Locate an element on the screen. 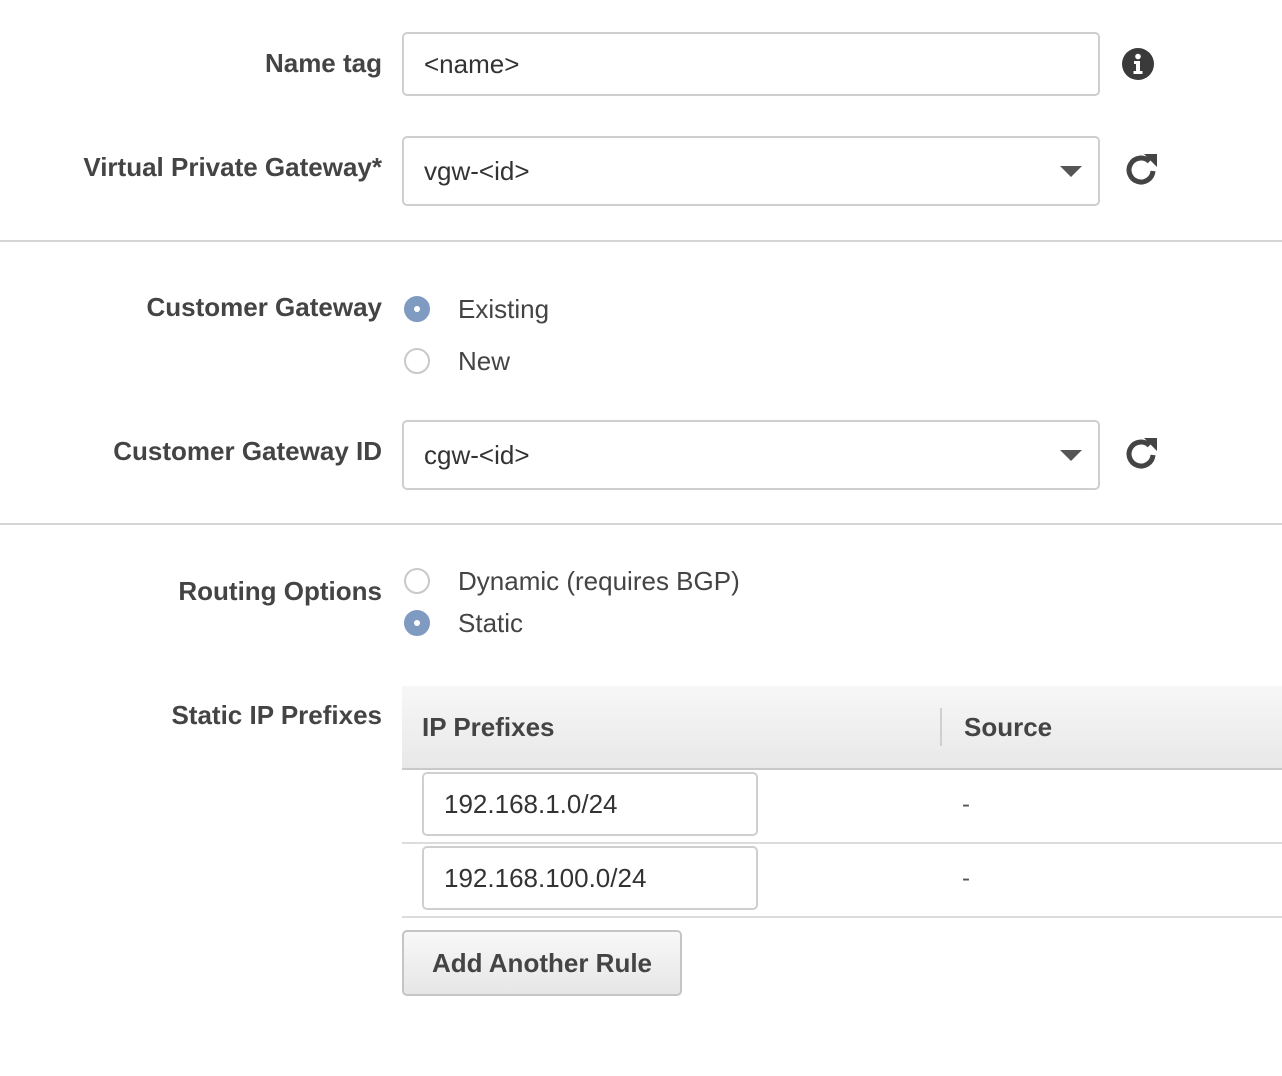 The height and width of the screenshot is (1076, 1282). ip-prefix-input: 192.168.100.0/24 is located at coordinates (590, 878).